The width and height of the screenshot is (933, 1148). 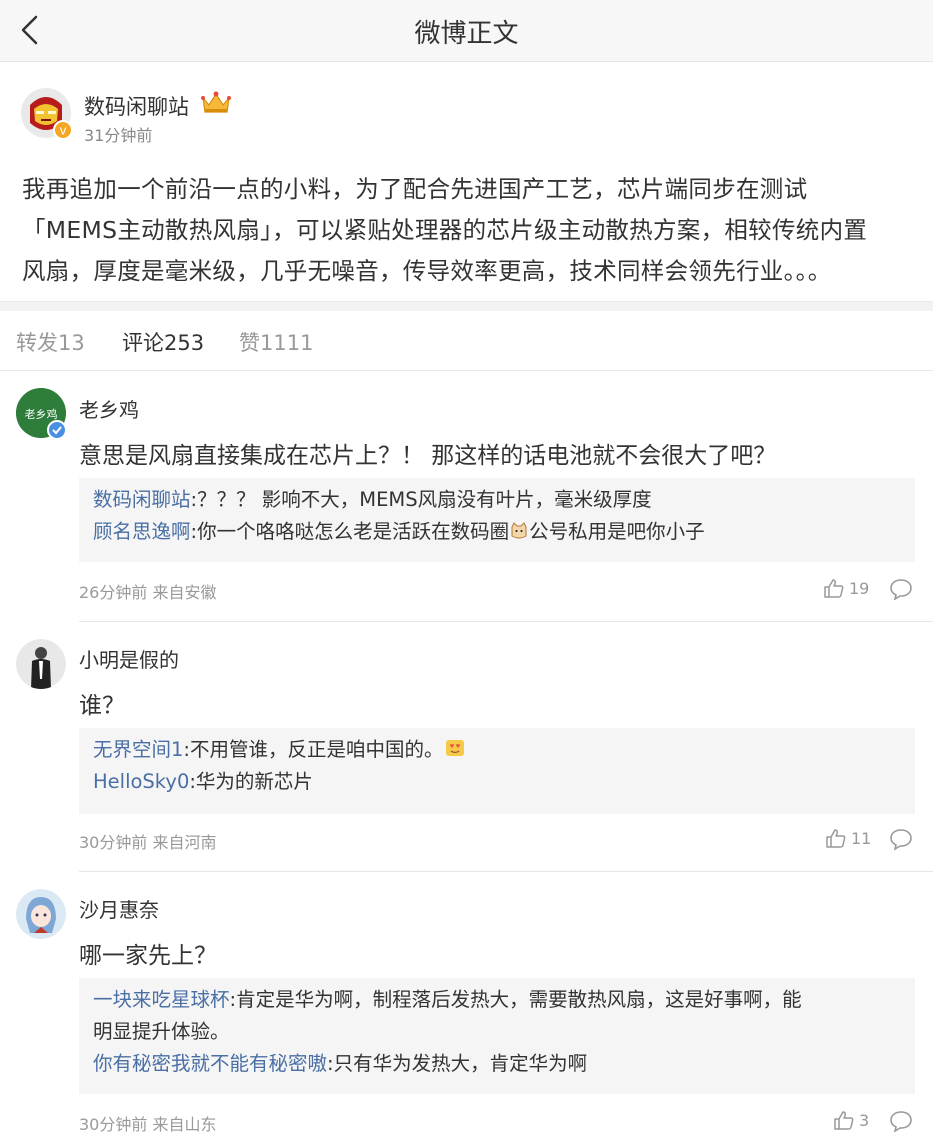 What do you see at coordinates (210, 1063) in the screenshot?
I see `reply-user: 你有秘密我就不能有秘密嗷` at bounding box center [210, 1063].